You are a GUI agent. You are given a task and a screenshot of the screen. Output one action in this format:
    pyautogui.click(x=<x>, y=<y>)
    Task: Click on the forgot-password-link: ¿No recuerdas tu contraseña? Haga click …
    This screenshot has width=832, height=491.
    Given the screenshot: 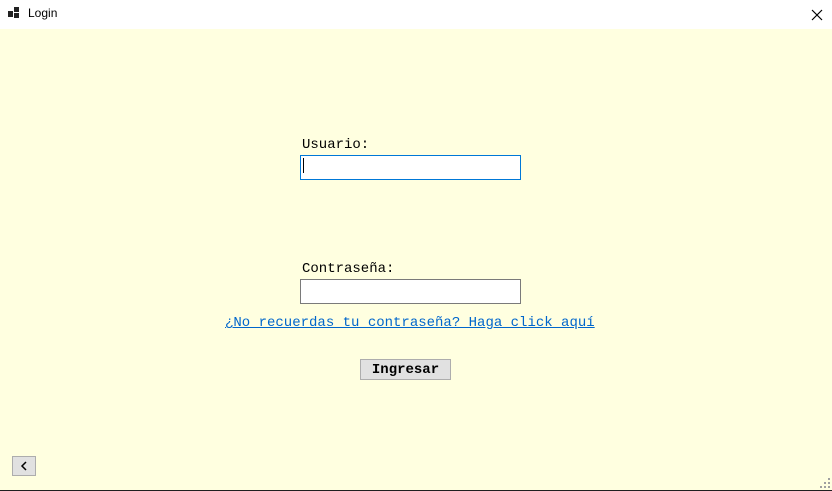 What is the action you would take?
    pyautogui.click(x=410, y=323)
    